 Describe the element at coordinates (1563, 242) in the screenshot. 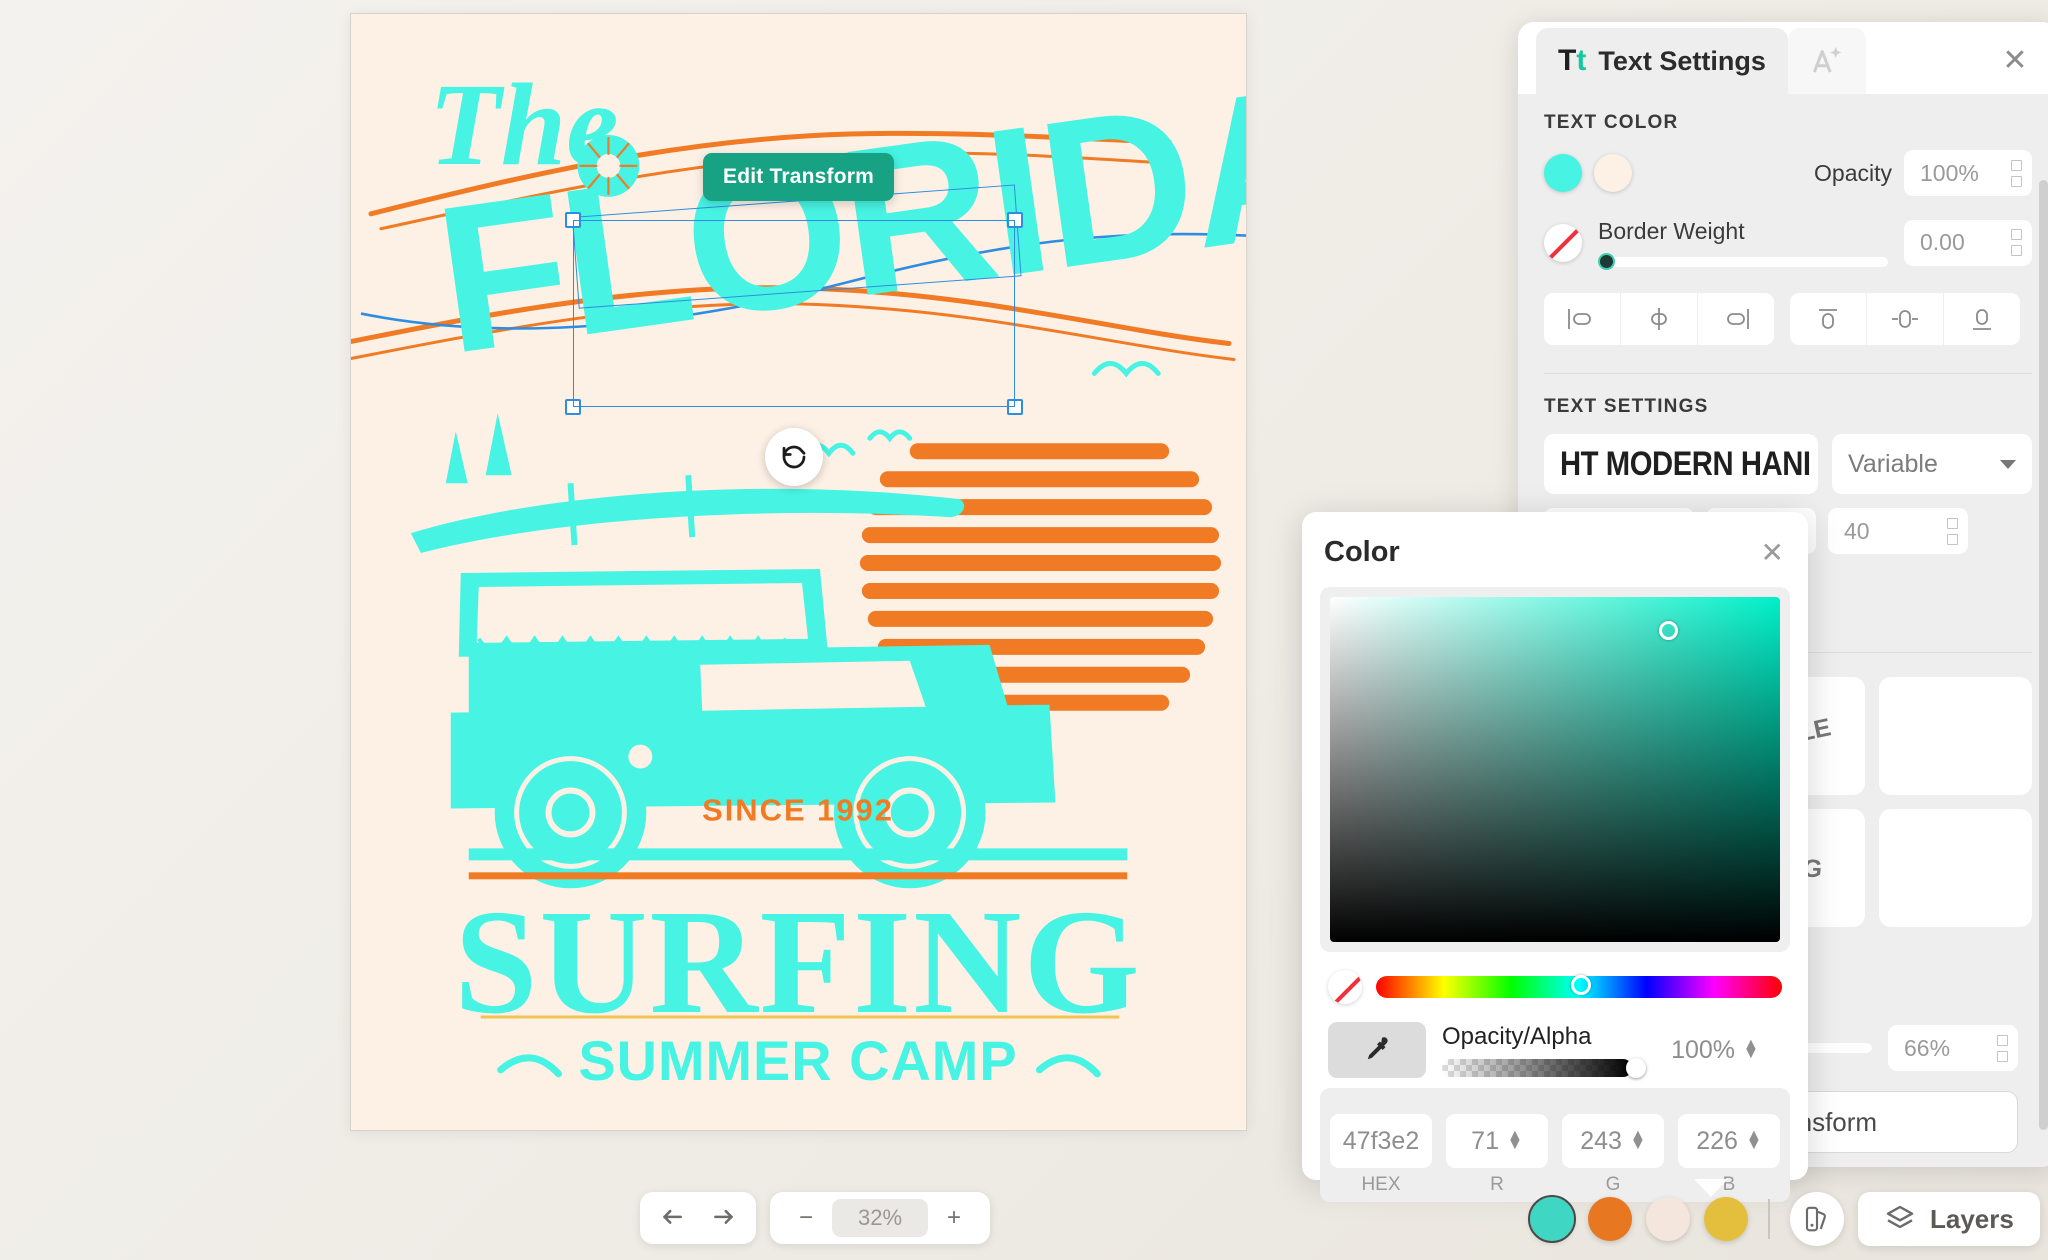

I see `border-color-no-color-icon` at that location.